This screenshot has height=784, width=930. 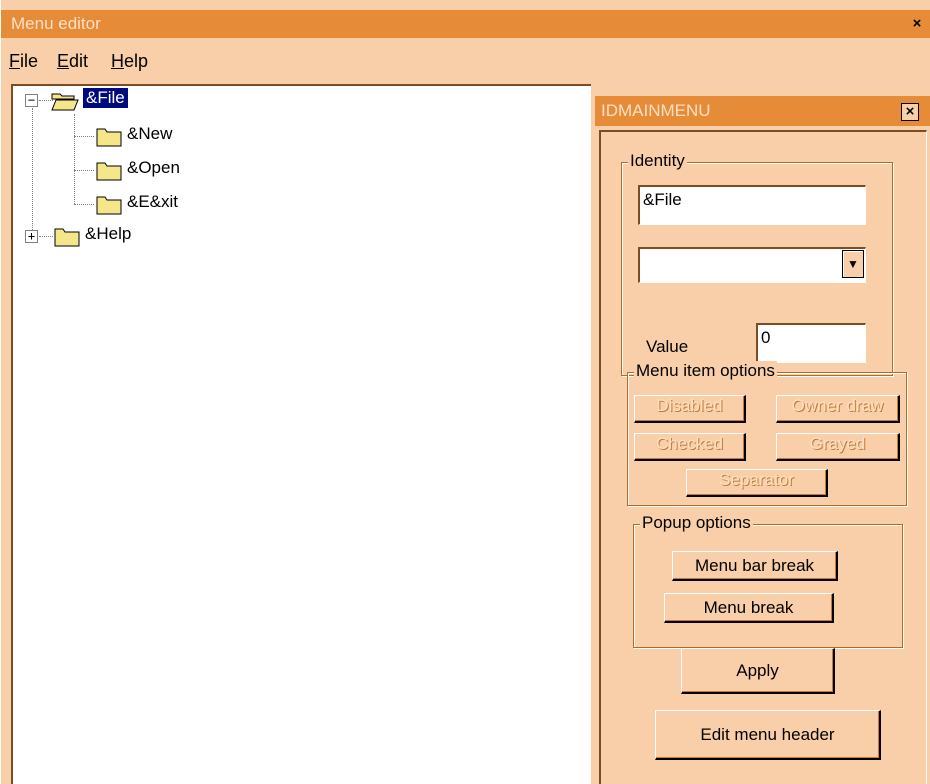 What do you see at coordinates (108, 234) in the screenshot?
I see `tree-label-help: &Help` at bounding box center [108, 234].